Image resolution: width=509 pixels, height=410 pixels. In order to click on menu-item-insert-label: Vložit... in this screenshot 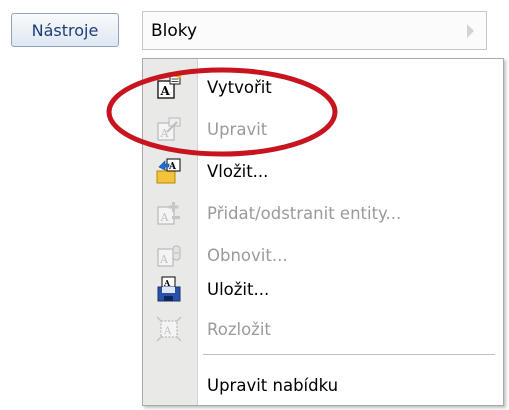, I will do `click(238, 171)`.